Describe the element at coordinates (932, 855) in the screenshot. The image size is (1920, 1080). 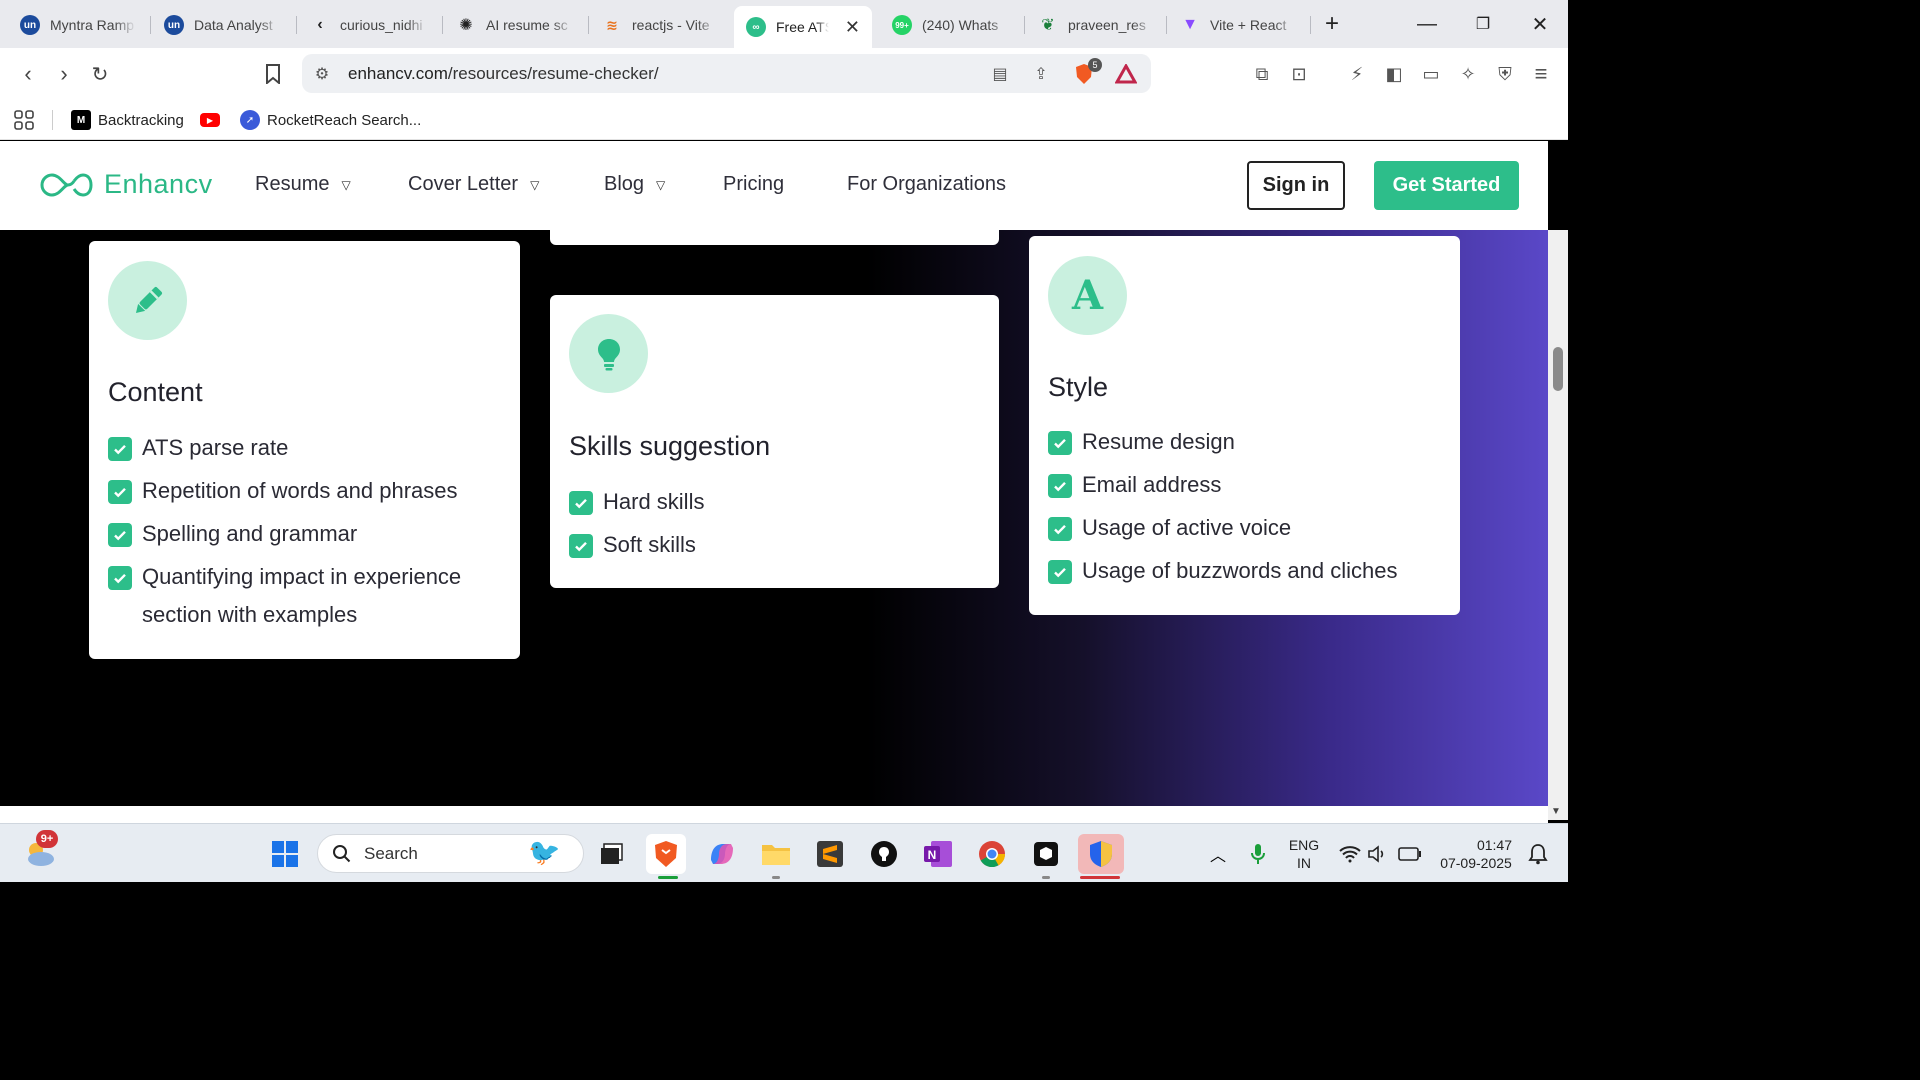
I see `svg-text: N` at that location.